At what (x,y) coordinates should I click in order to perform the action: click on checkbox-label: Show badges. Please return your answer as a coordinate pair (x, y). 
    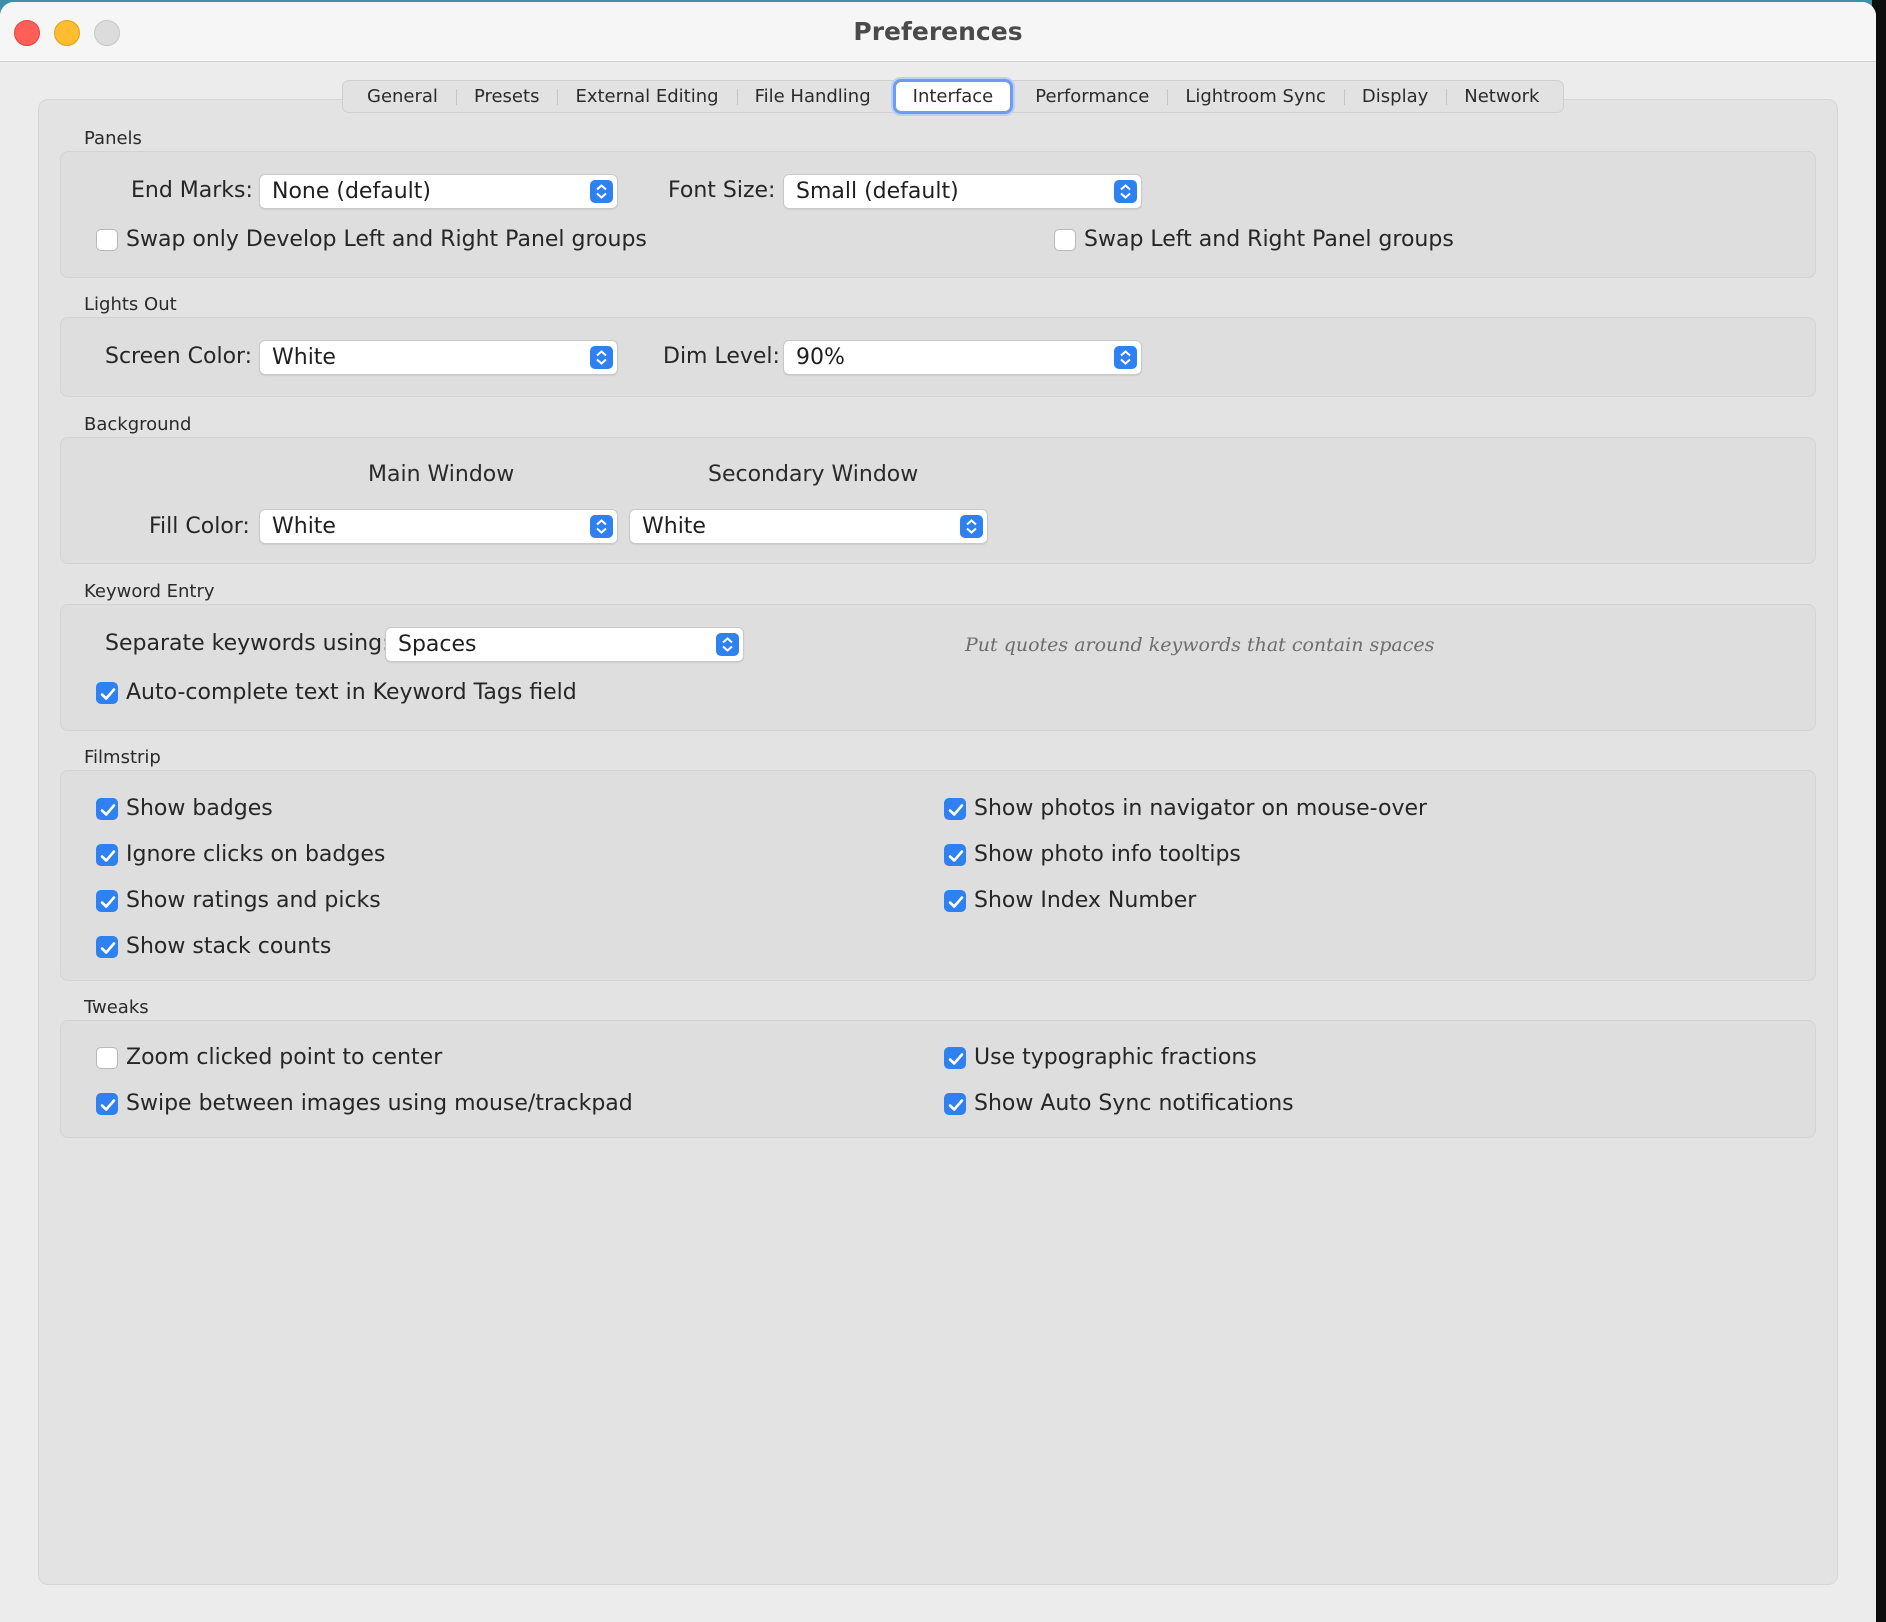
    Looking at the image, I should click on (199, 808).